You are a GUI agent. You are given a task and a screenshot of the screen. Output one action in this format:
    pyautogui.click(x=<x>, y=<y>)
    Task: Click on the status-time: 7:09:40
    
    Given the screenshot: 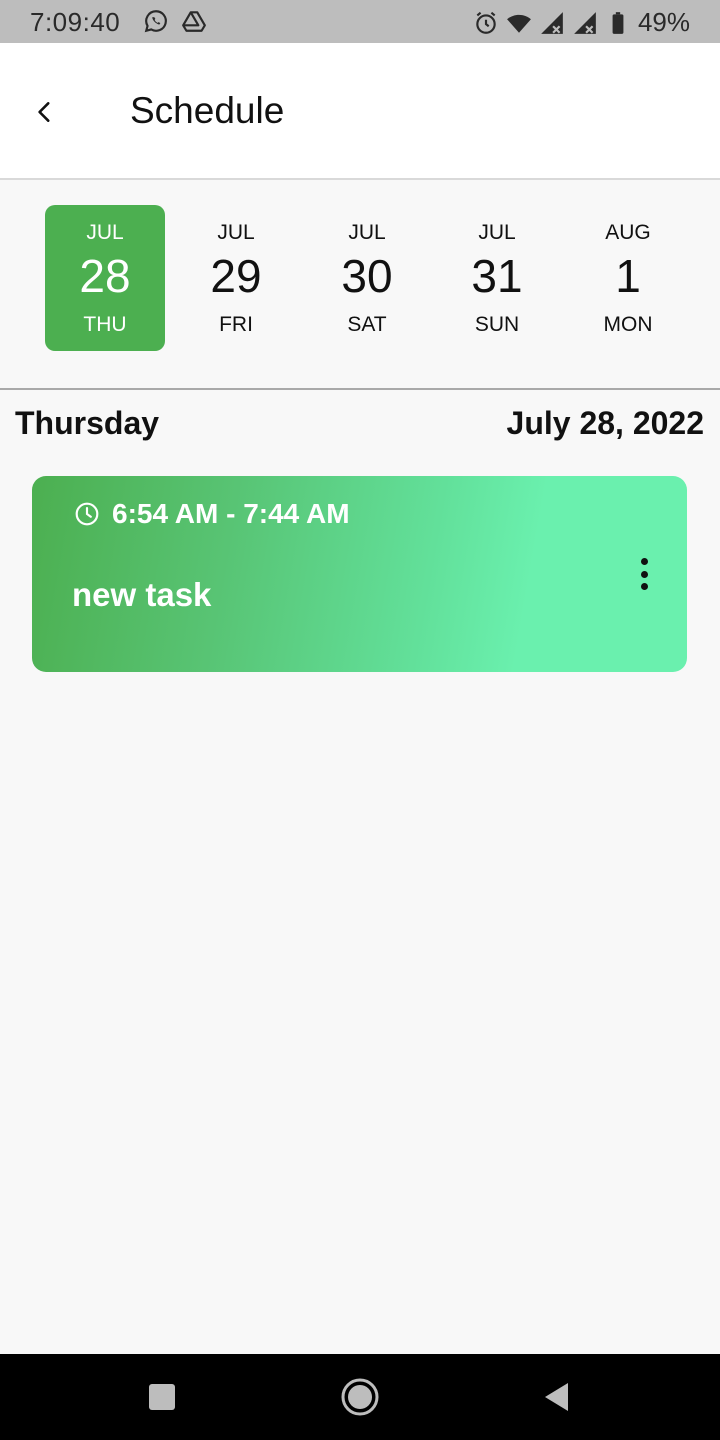 What is the action you would take?
    pyautogui.click(x=75, y=22)
    